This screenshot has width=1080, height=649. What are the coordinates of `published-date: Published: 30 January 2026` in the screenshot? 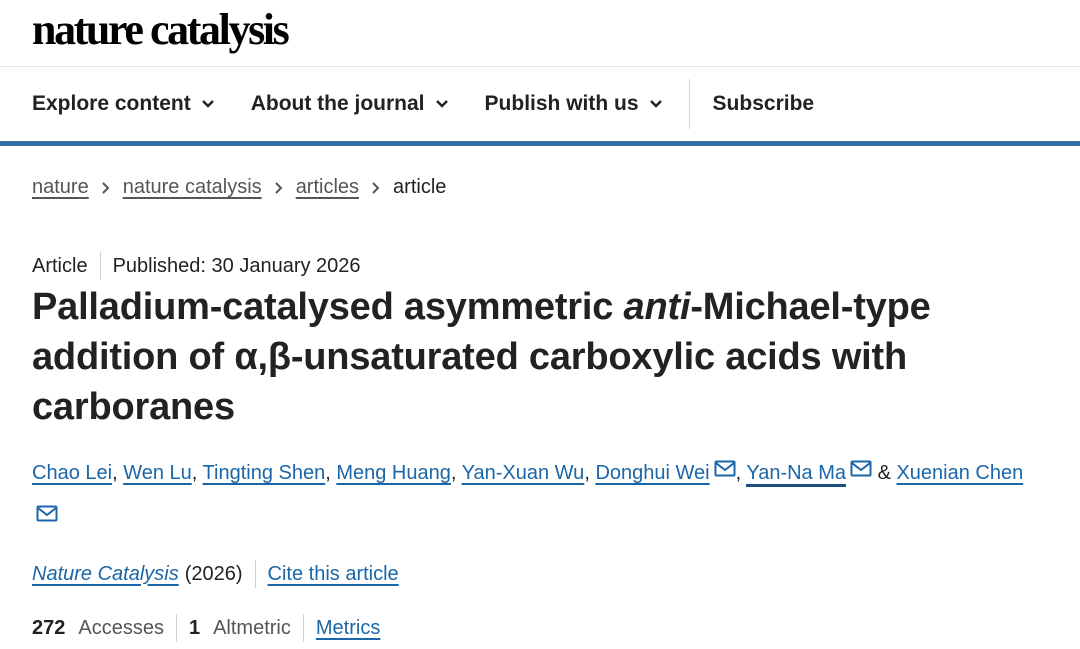 It's located at (236, 265).